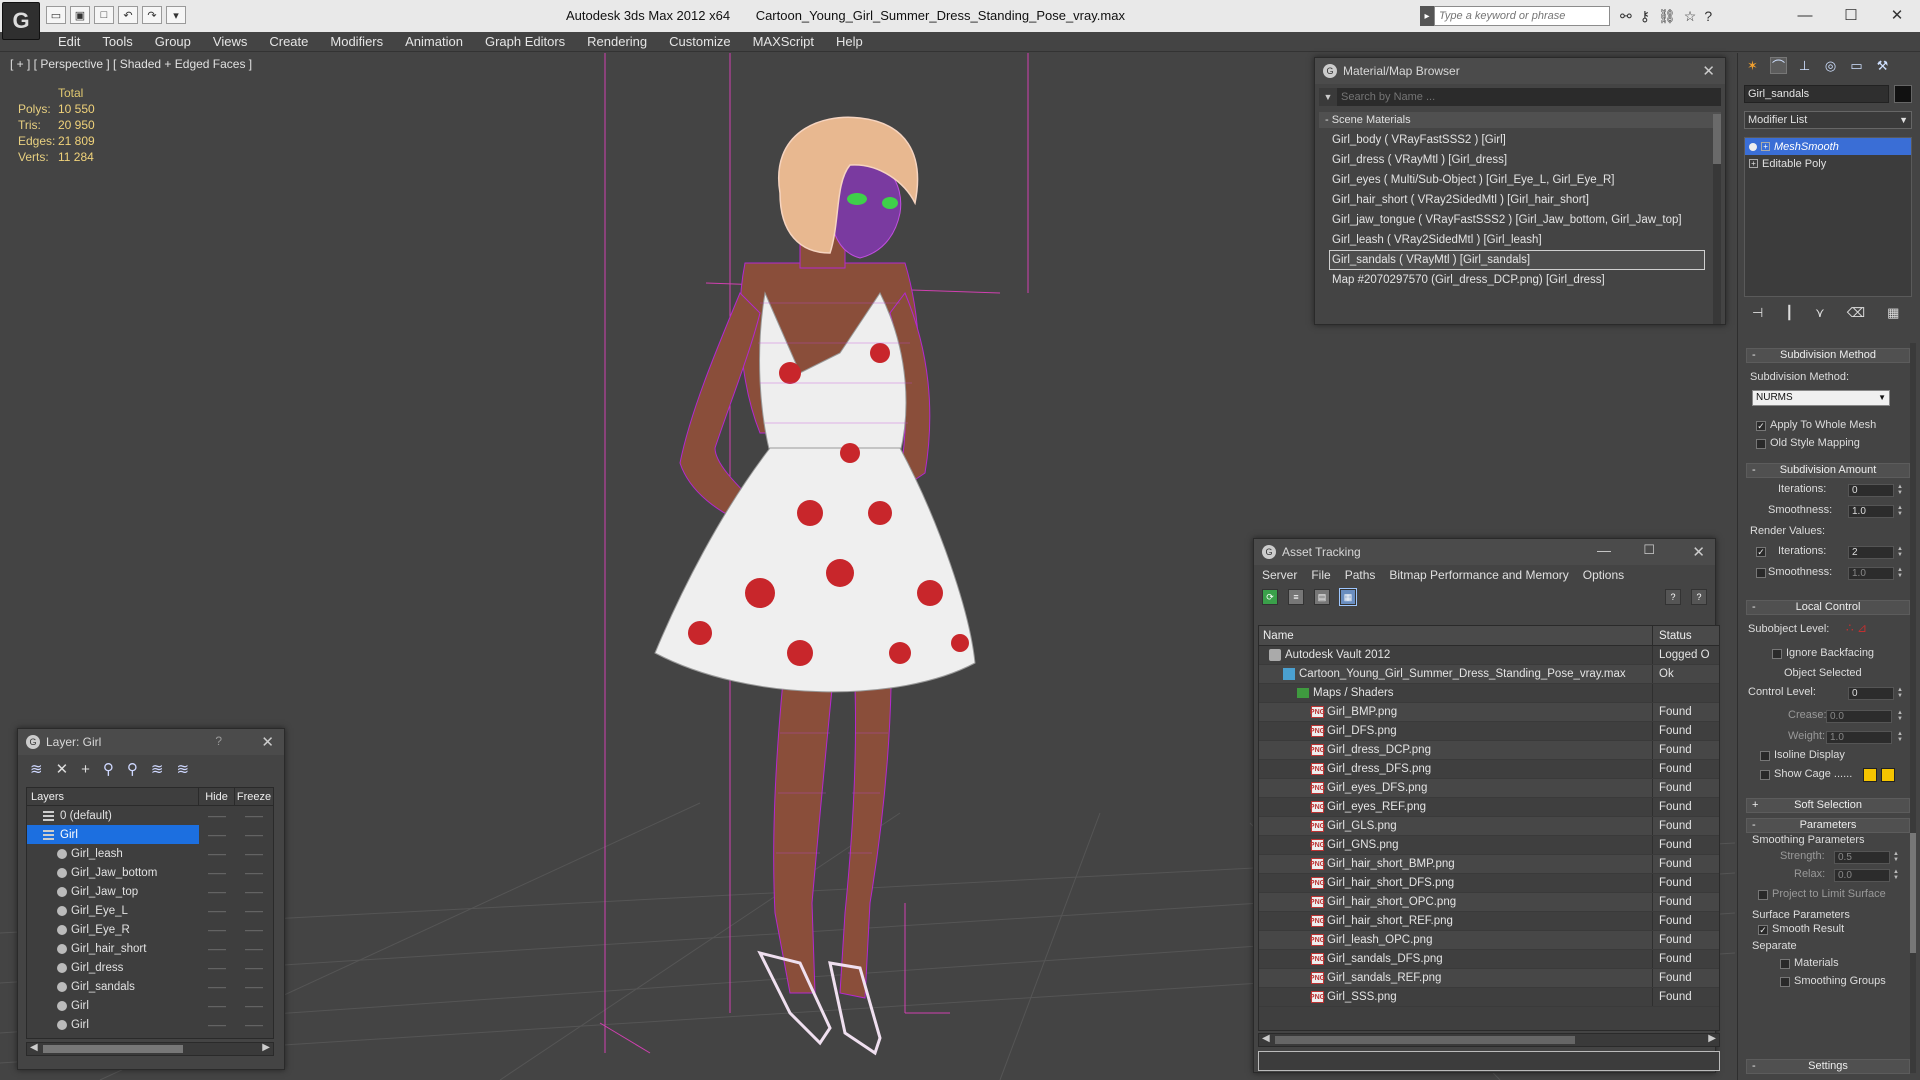 This screenshot has height=1080, width=1920. Describe the element at coordinates (1520, 120) in the screenshot. I see `scene-materials-header: - Scene Materials` at that location.